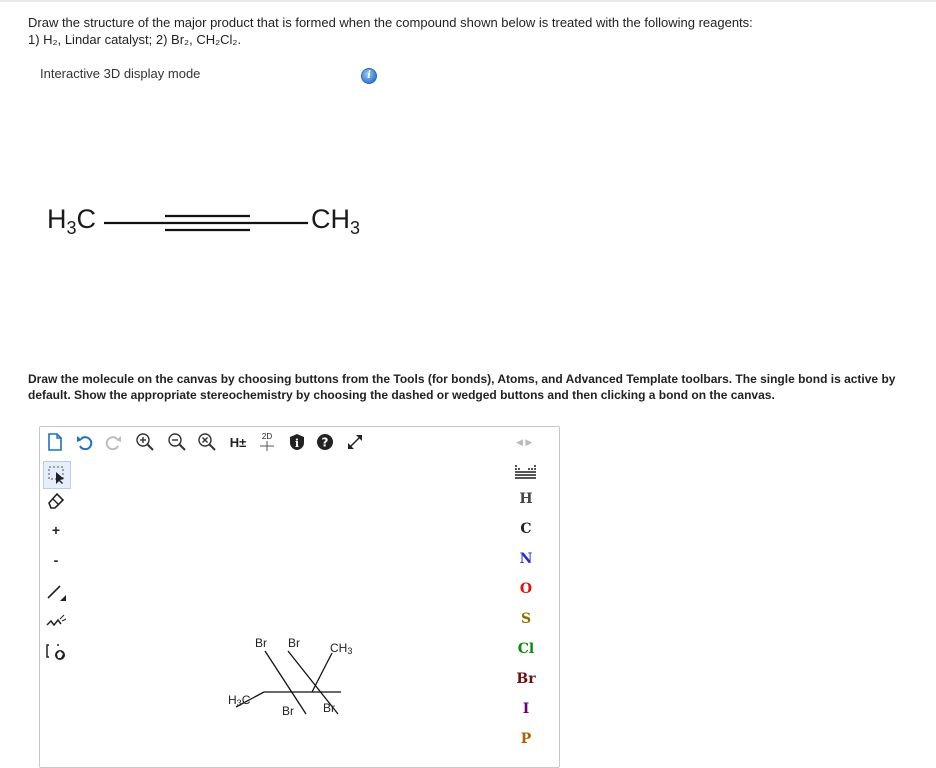 The image size is (936, 768). What do you see at coordinates (288, 711) in the screenshot?
I see `canvas-atom-br-3: Br` at bounding box center [288, 711].